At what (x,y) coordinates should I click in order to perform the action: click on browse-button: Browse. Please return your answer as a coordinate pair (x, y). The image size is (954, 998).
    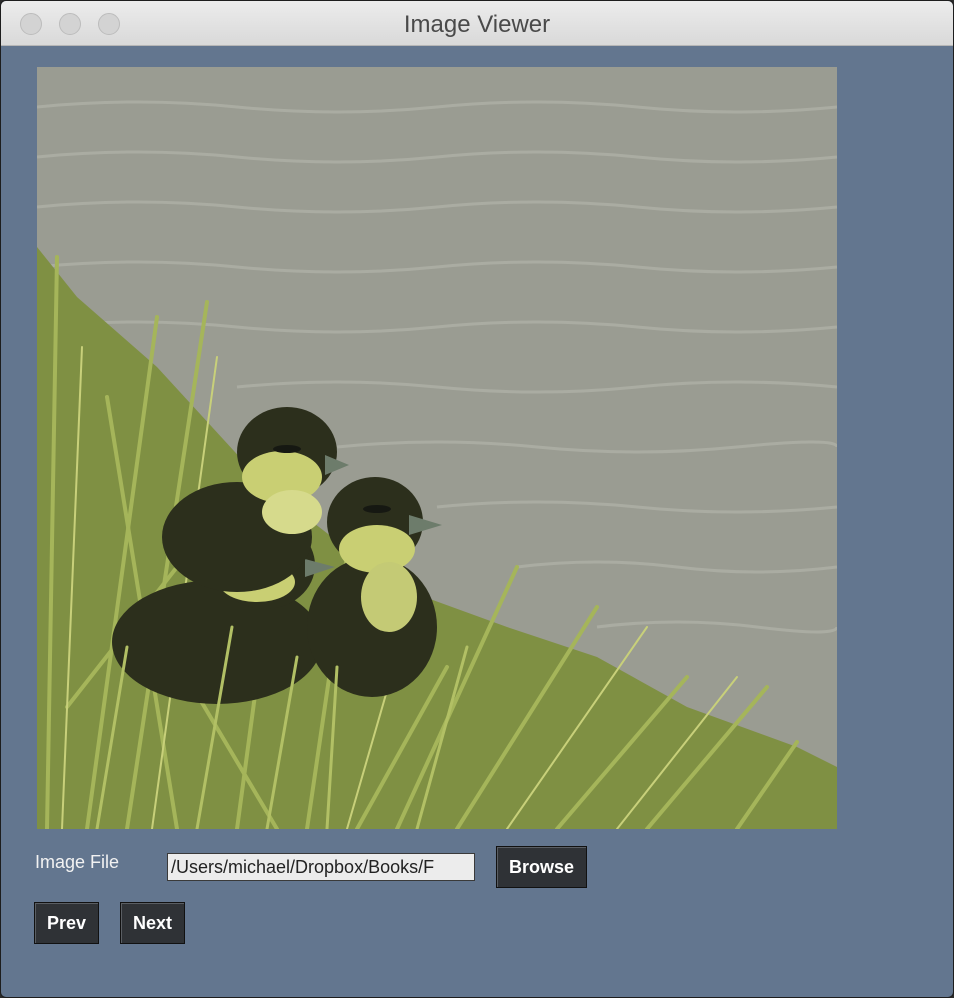
    Looking at the image, I should click on (541, 867).